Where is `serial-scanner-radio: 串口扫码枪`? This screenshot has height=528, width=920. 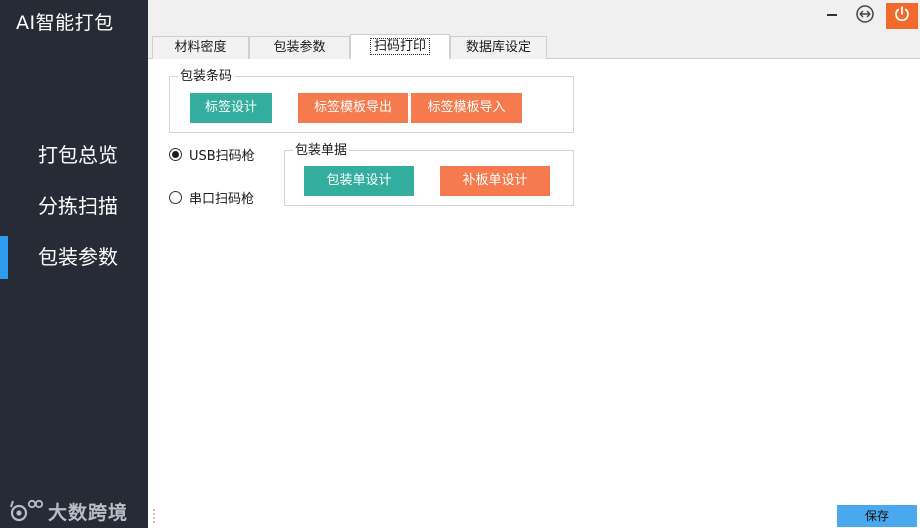 serial-scanner-radio: 串口扫码枪 is located at coordinates (211, 197).